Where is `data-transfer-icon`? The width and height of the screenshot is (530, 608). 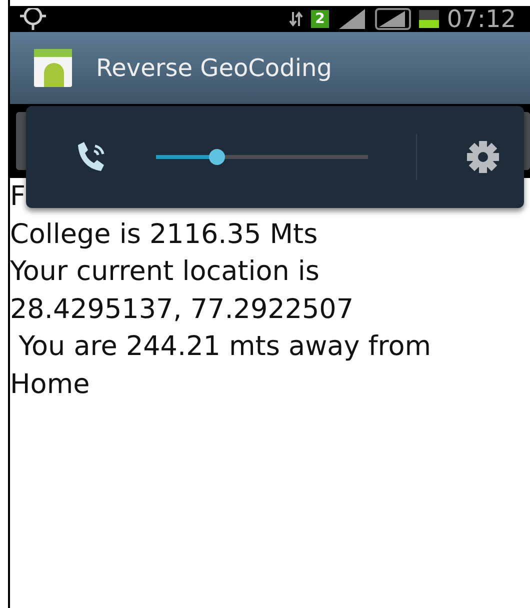
data-transfer-icon is located at coordinates (296, 19).